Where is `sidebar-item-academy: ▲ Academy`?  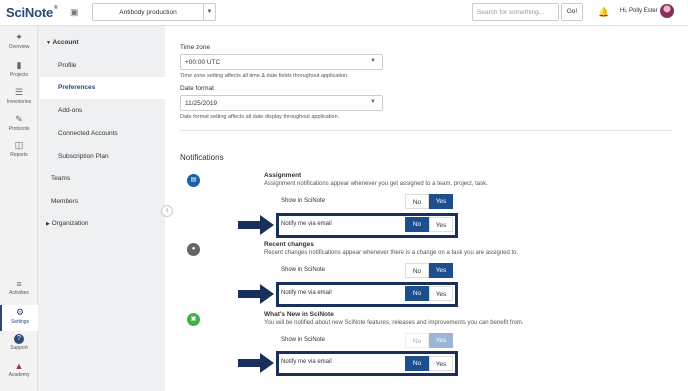 sidebar-item-academy: ▲ Academy is located at coordinates (19, 369).